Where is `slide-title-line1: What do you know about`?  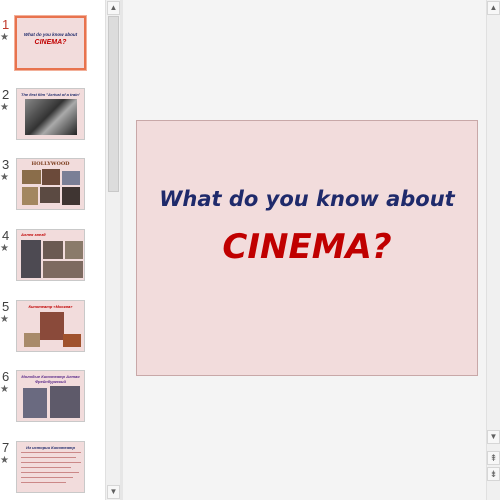 slide-title-line1: What do you know about is located at coordinates (307, 199).